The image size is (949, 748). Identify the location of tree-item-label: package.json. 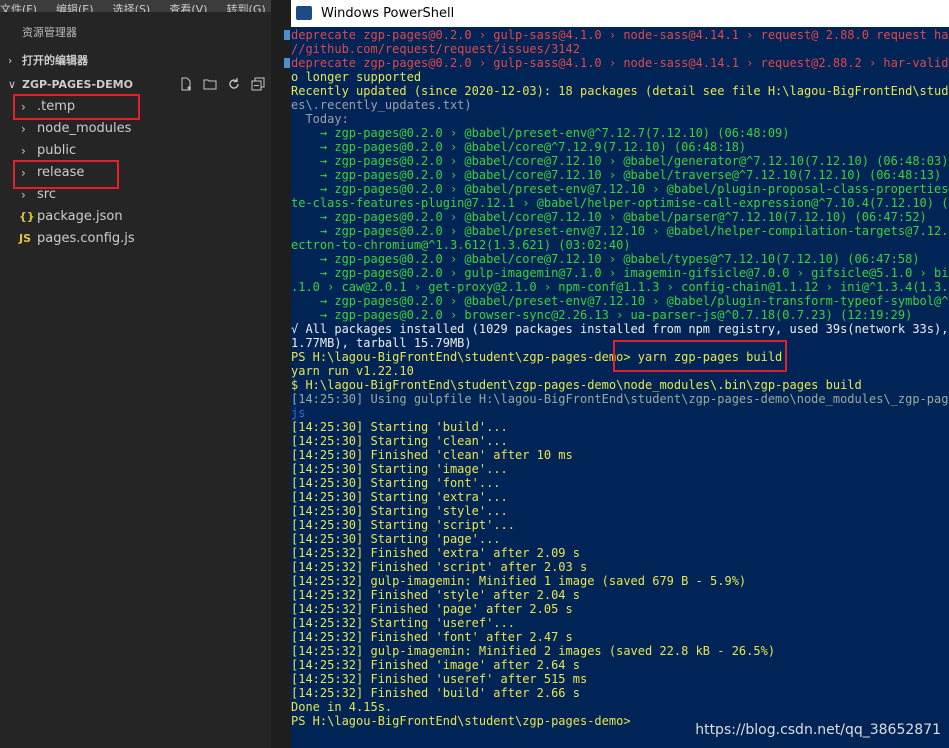
(80, 216).